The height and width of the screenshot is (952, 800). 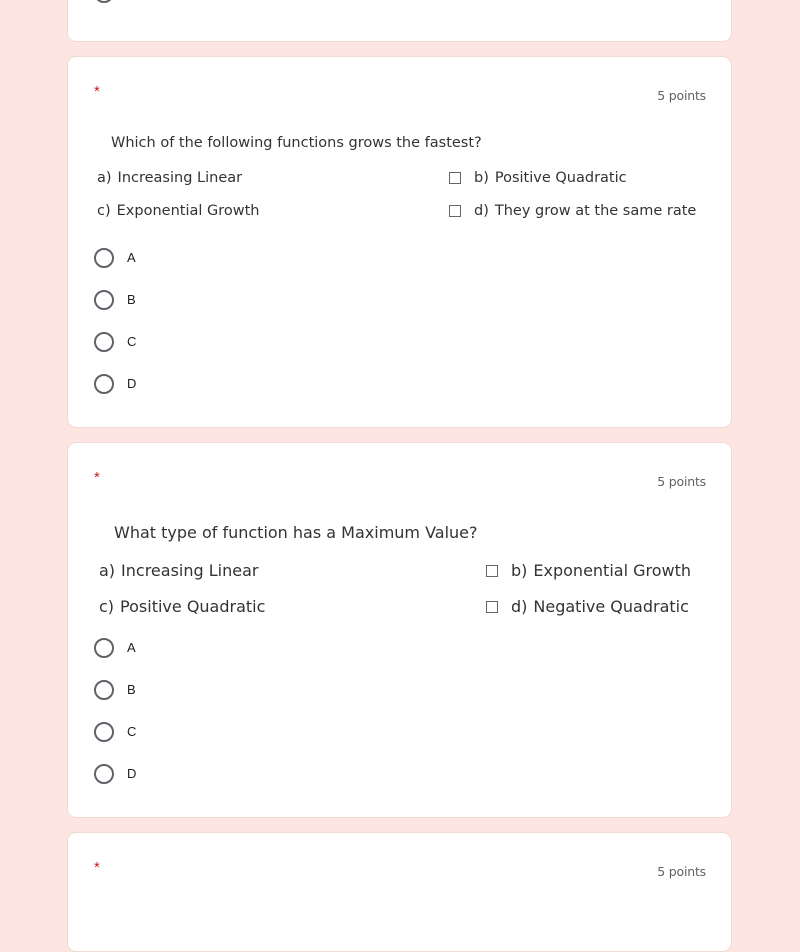 I want to click on image-option-b: b) Exponential Growth, so click(x=588, y=570).